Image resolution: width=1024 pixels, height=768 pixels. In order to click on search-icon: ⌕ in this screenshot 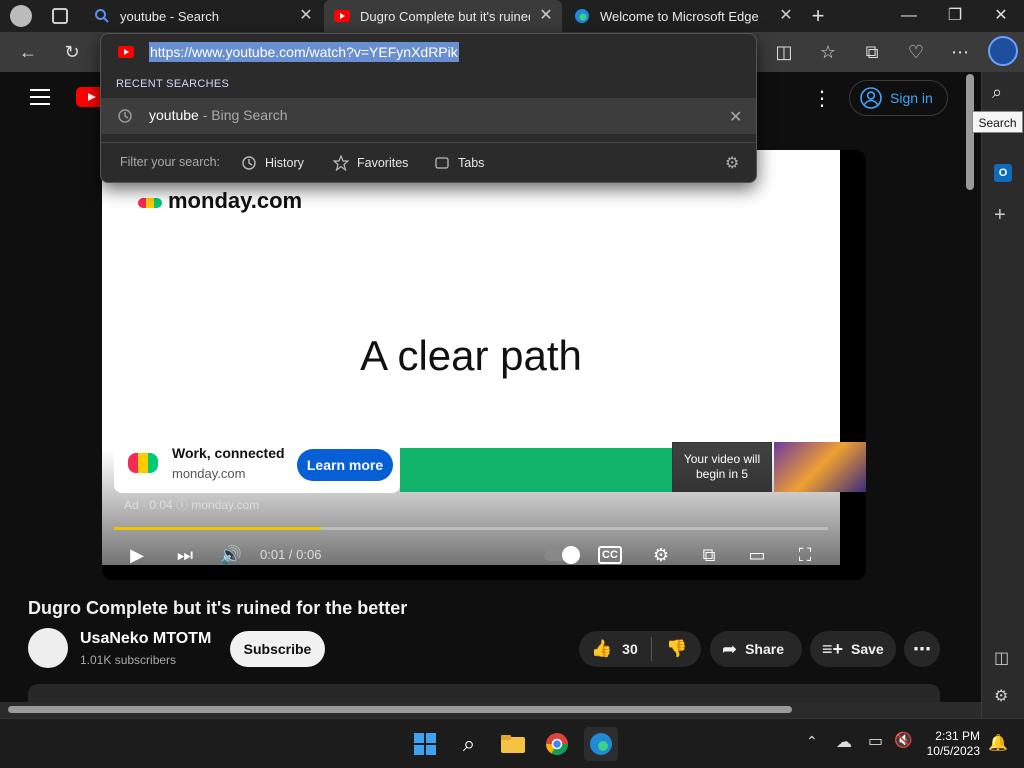, I will do `click(997, 92)`.